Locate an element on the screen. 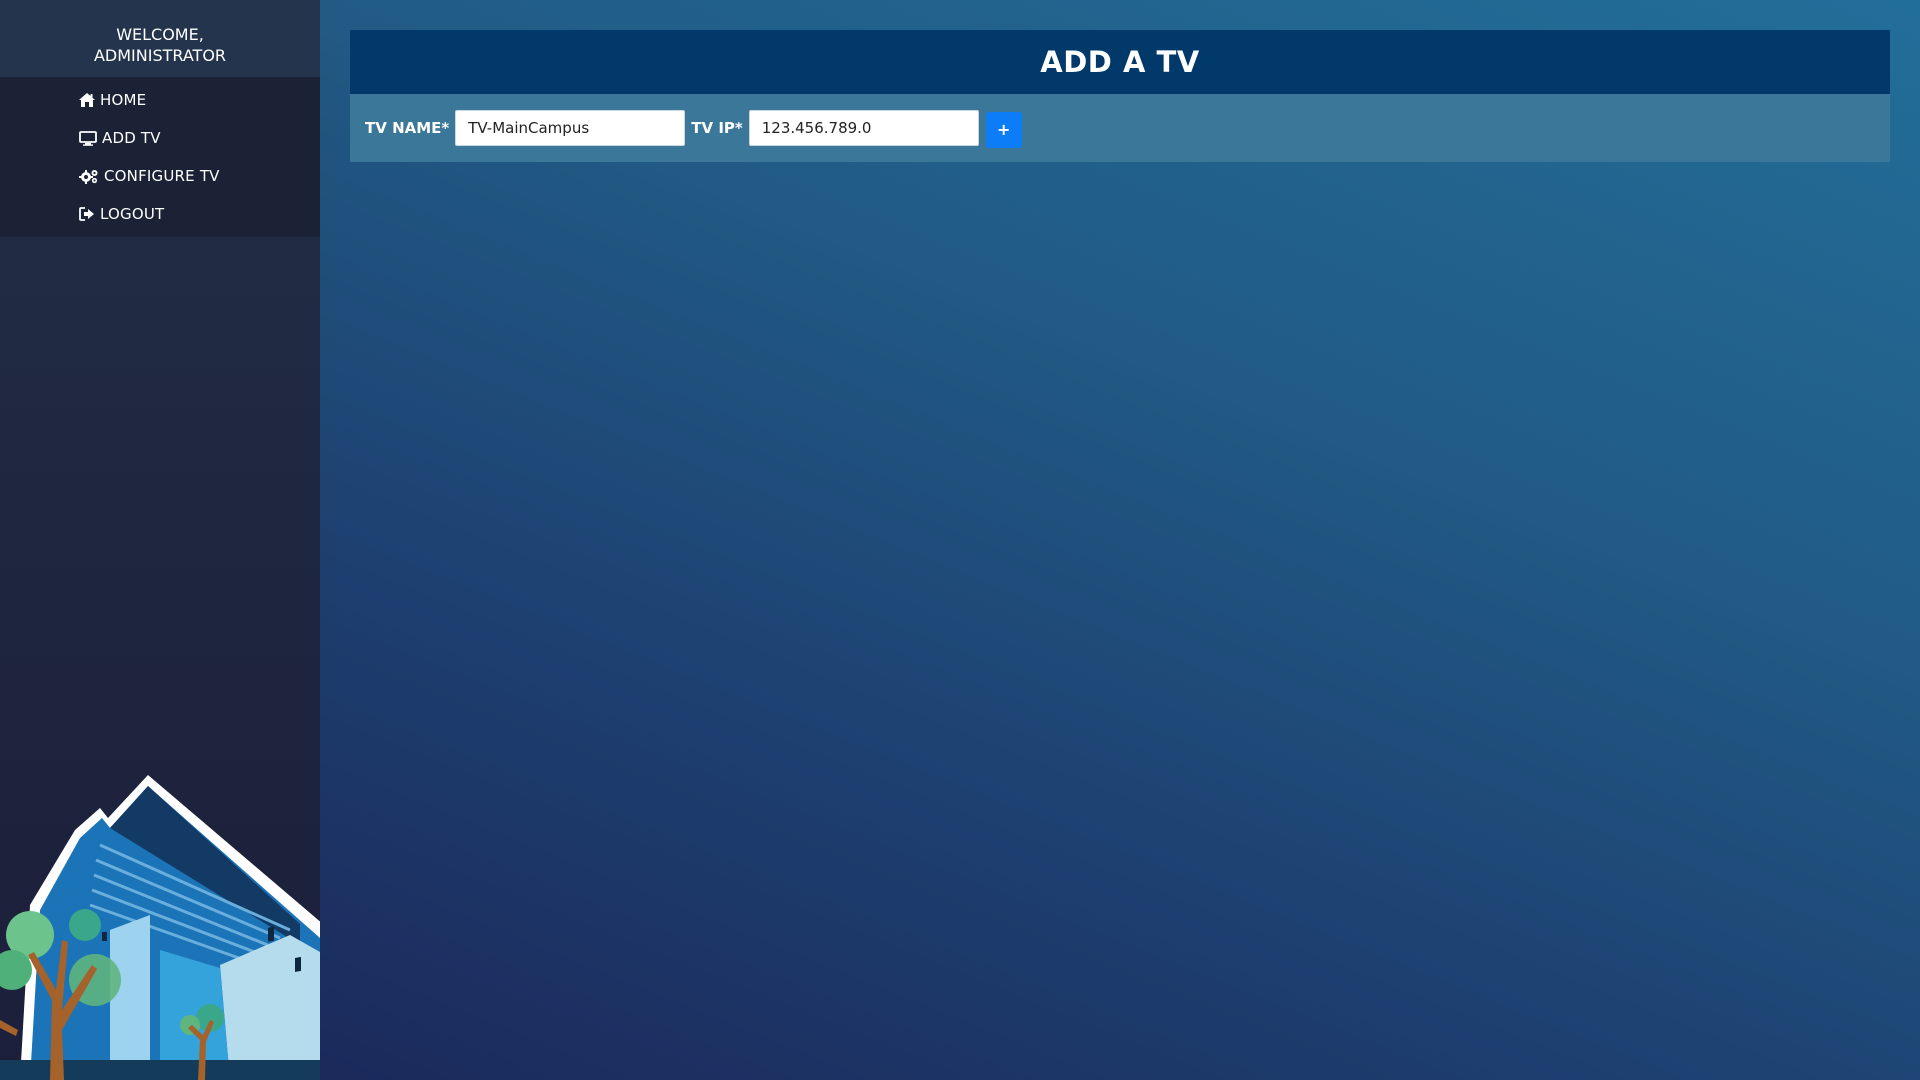 This screenshot has height=1080, width=1920. sidebar-item-configure-tv: CONFIGURE TV is located at coordinates (160, 176).